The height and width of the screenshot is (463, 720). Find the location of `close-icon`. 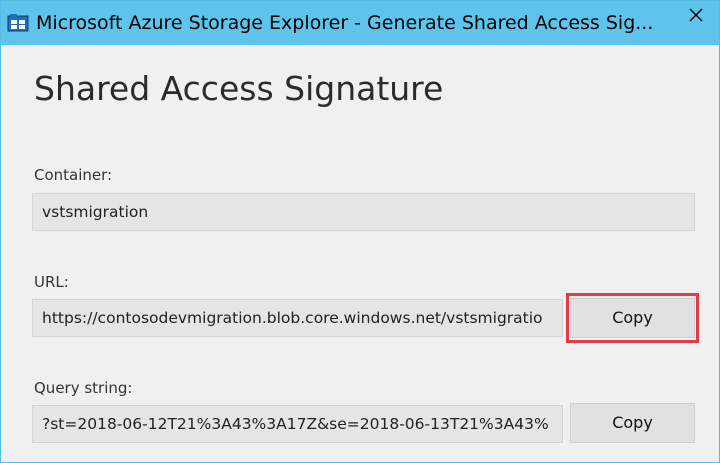

close-icon is located at coordinates (696, 16).